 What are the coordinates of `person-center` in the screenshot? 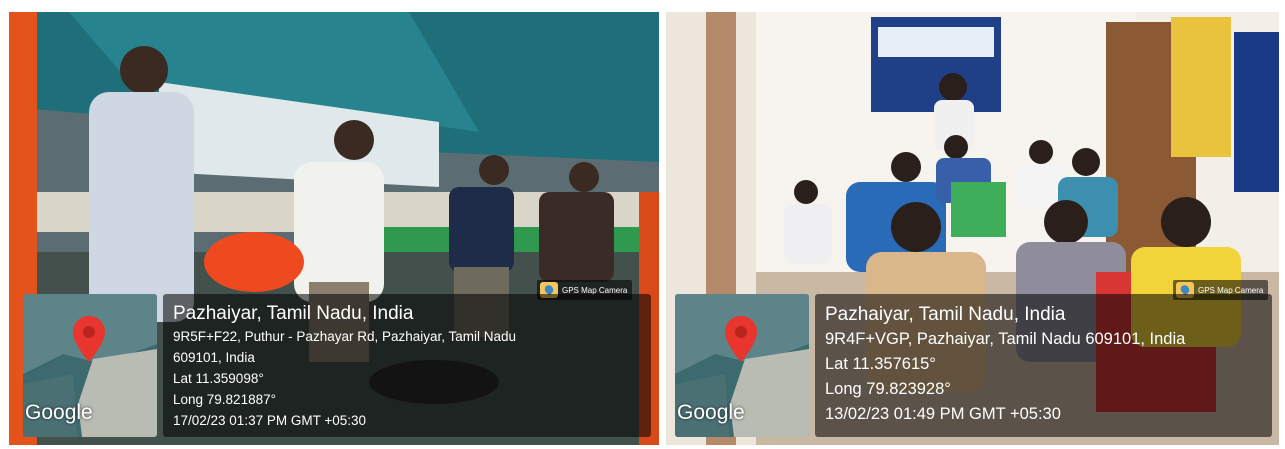 It's located at (339, 232).